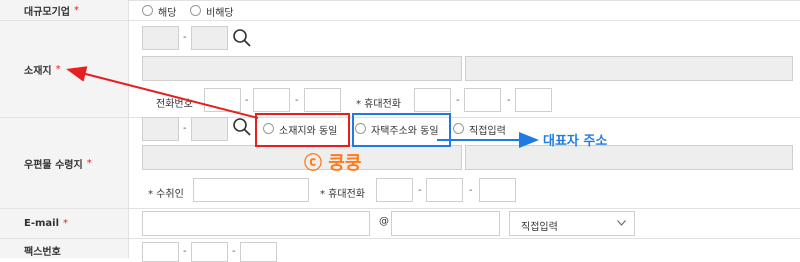 Image resolution: width=800 pixels, height=262 pixels. I want to click on red-highlight-box, so click(302, 130).